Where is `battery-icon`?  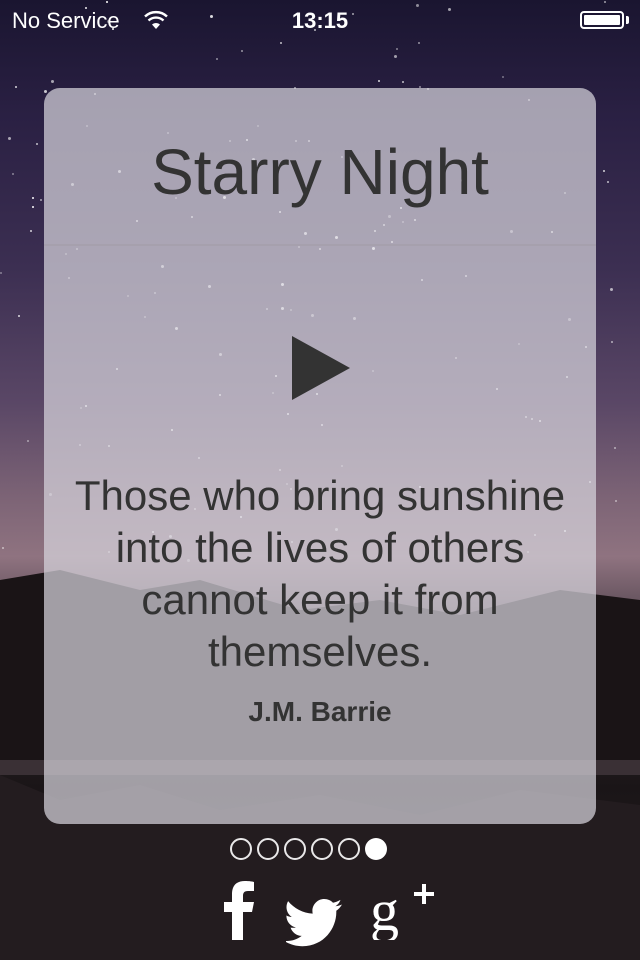
battery-icon is located at coordinates (602, 20).